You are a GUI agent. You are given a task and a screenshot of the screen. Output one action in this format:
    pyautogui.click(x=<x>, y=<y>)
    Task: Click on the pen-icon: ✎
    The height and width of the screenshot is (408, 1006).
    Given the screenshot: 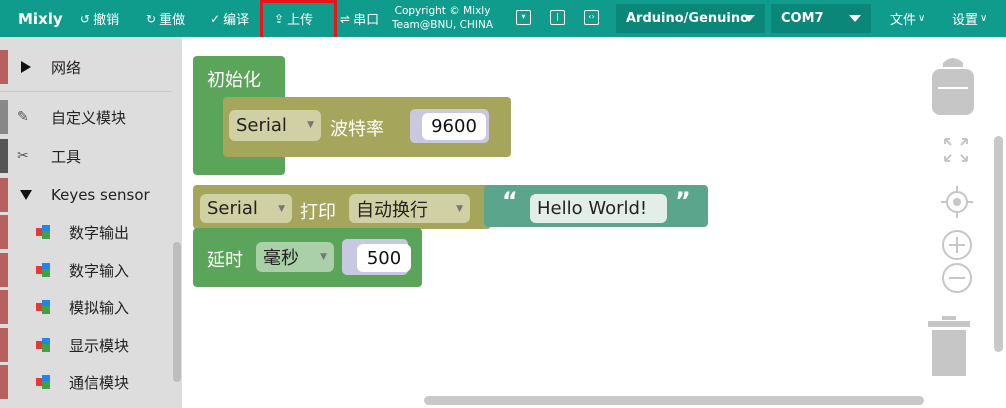 What is the action you would take?
    pyautogui.click(x=23, y=117)
    